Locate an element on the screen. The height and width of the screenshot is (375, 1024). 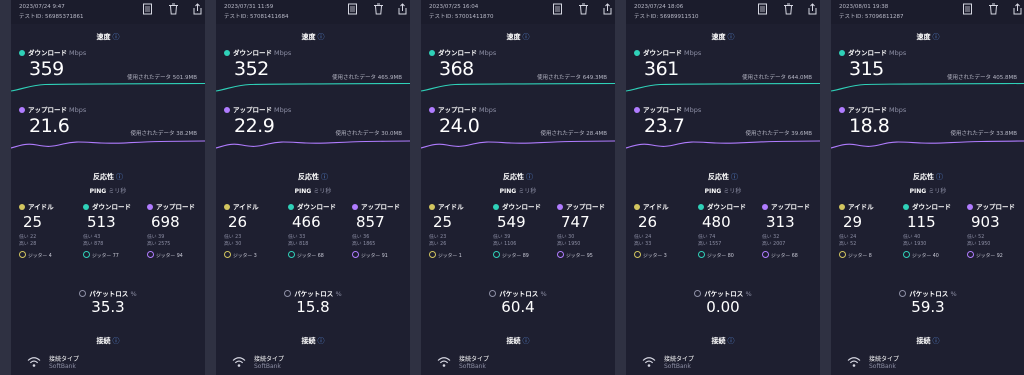
download-jitter-value: 77 is located at coordinates (115, 256).